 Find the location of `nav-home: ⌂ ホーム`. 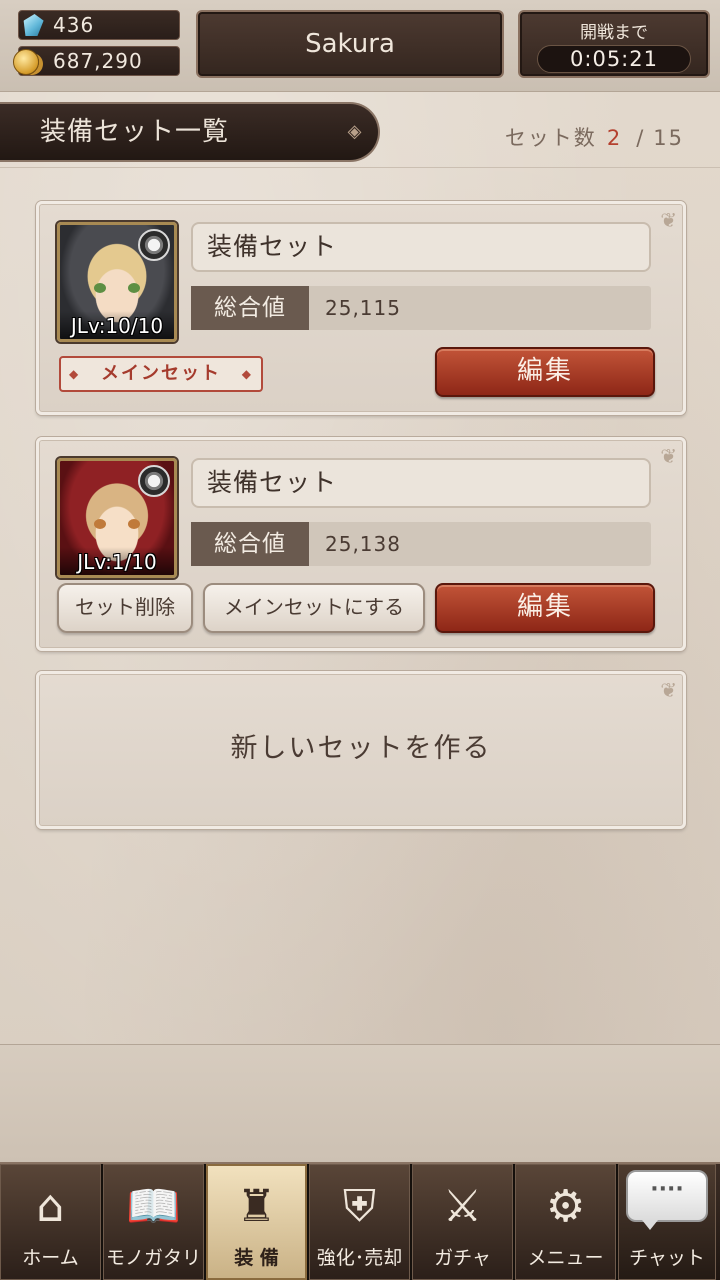

nav-home: ⌂ ホーム is located at coordinates (51, 1222).